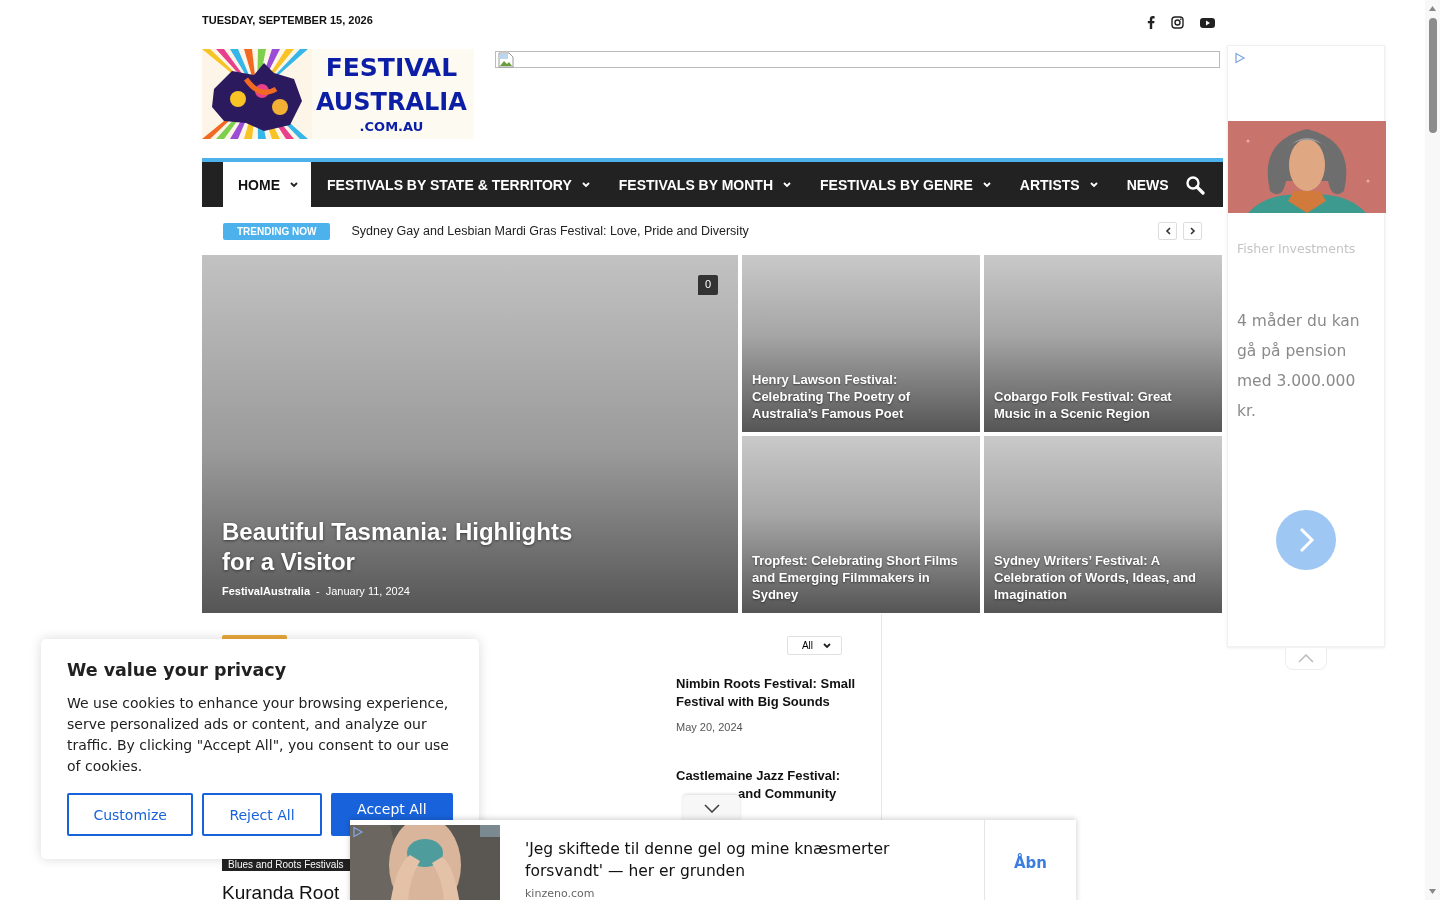 The height and width of the screenshot is (900, 1440). What do you see at coordinates (1207, 22) in the screenshot?
I see `youtube-icon` at bounding box center [1207, 22].